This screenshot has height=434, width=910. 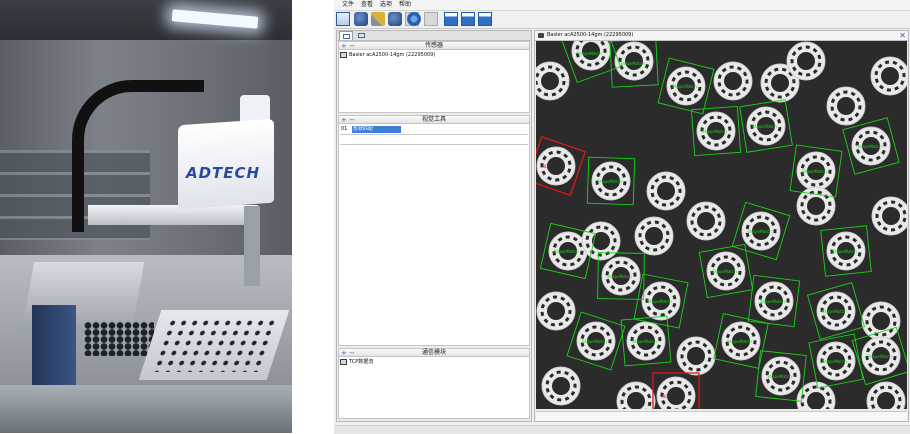 What do you see at coordinates (434, 140) in the screenshot?
I see `tool-row-empty` at bounding box center [434, 140].